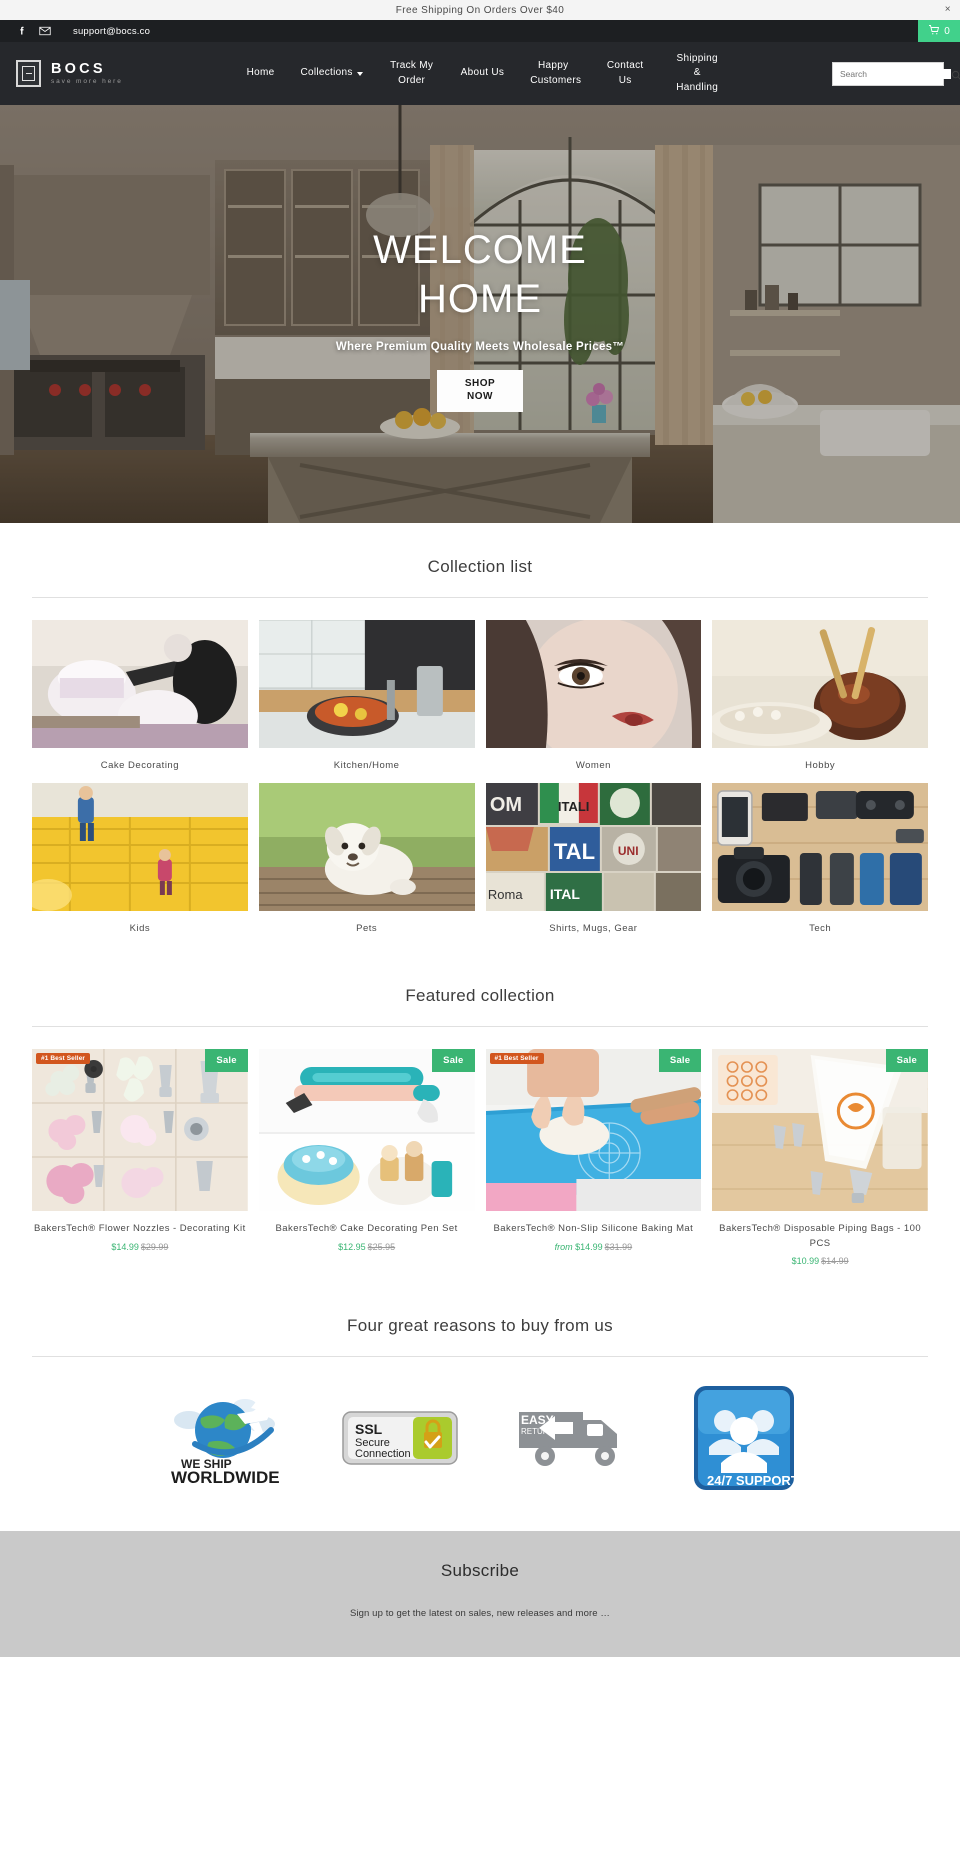 The height and width of the screenshot is (1875, 960). I want to click on support-people-icon: 24/7 SUPPORT, so click(744, 1438).